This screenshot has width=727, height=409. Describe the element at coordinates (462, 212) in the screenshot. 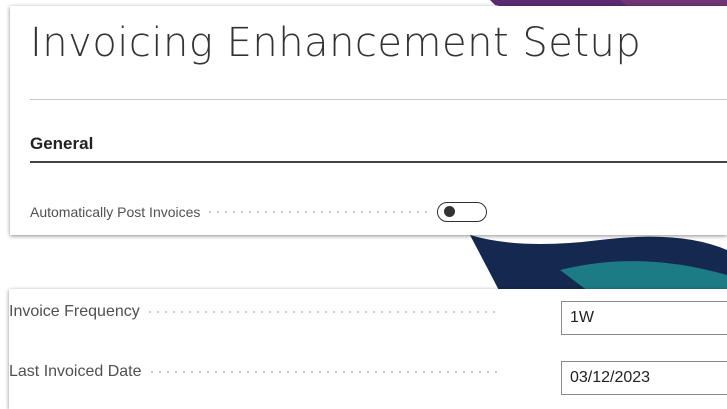

I see `auto-post-toggle` at that location.